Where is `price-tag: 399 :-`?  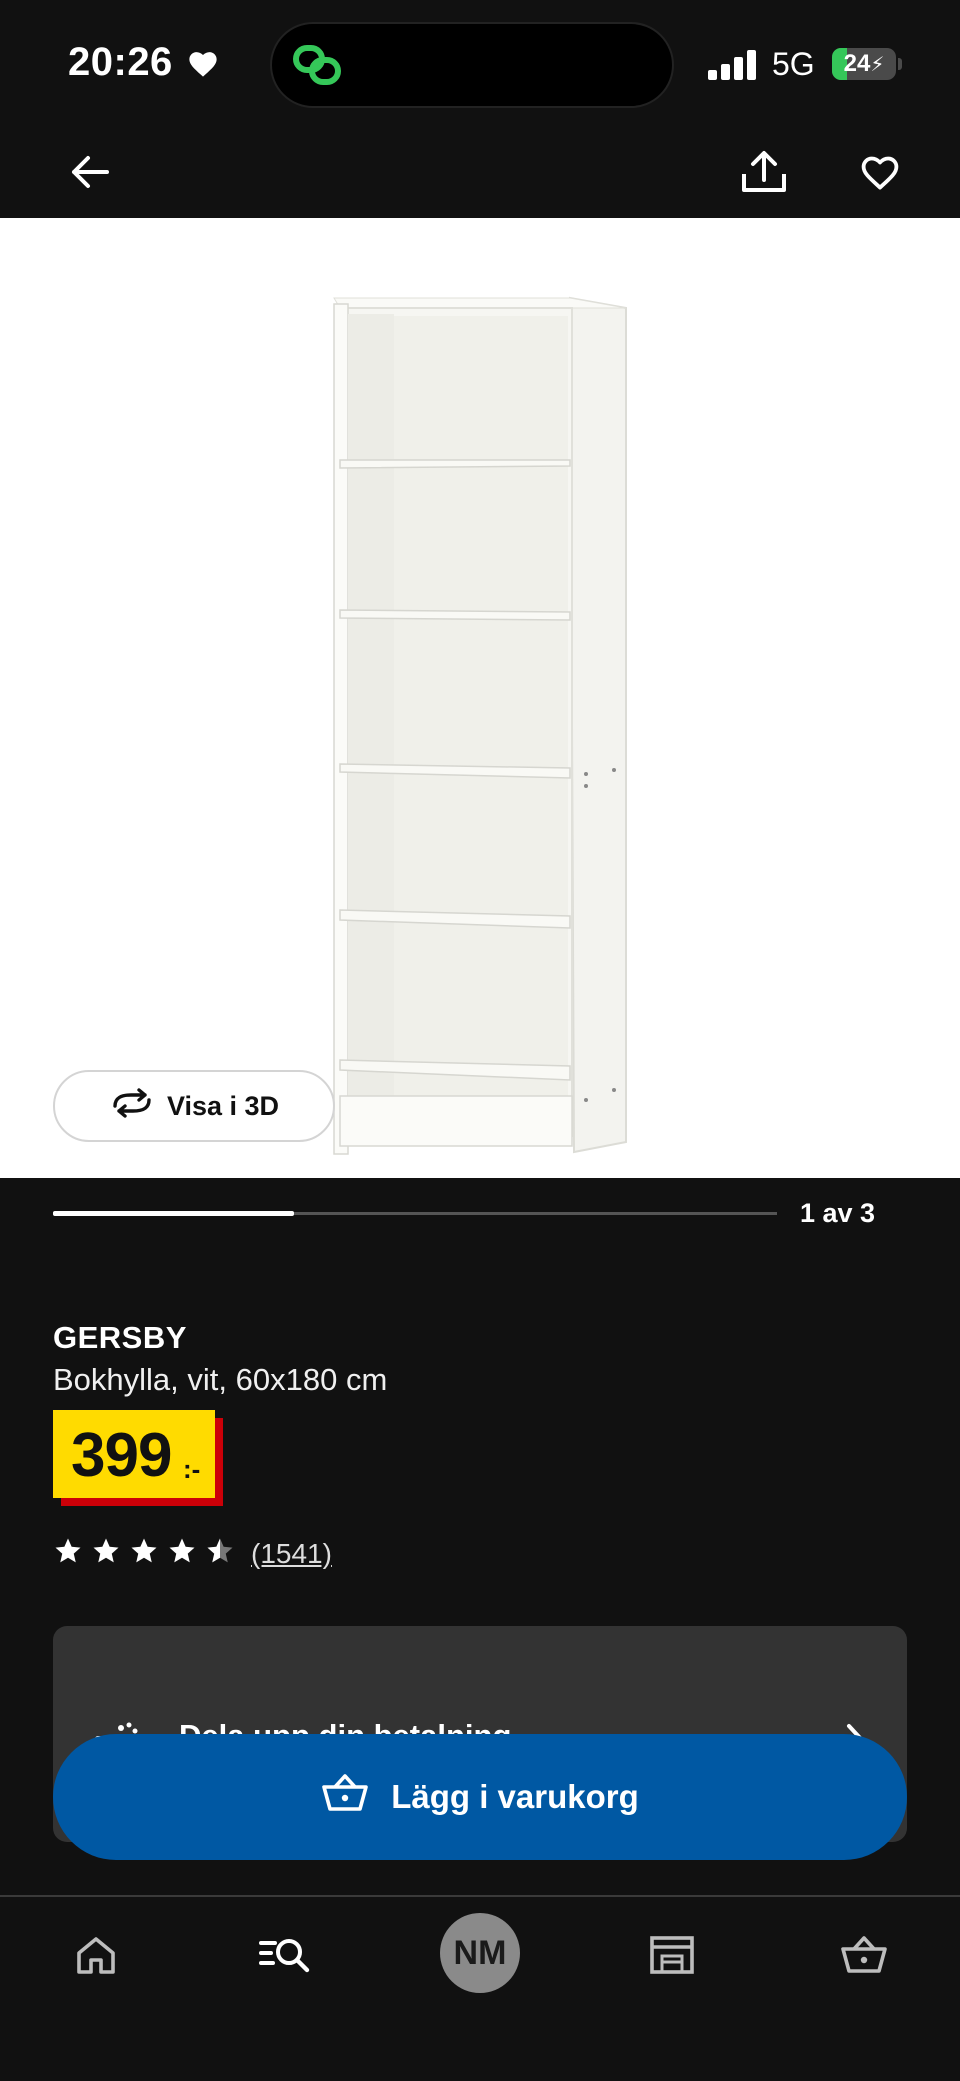
price-tag: 399 :- is located at coordinates (138, 1459).